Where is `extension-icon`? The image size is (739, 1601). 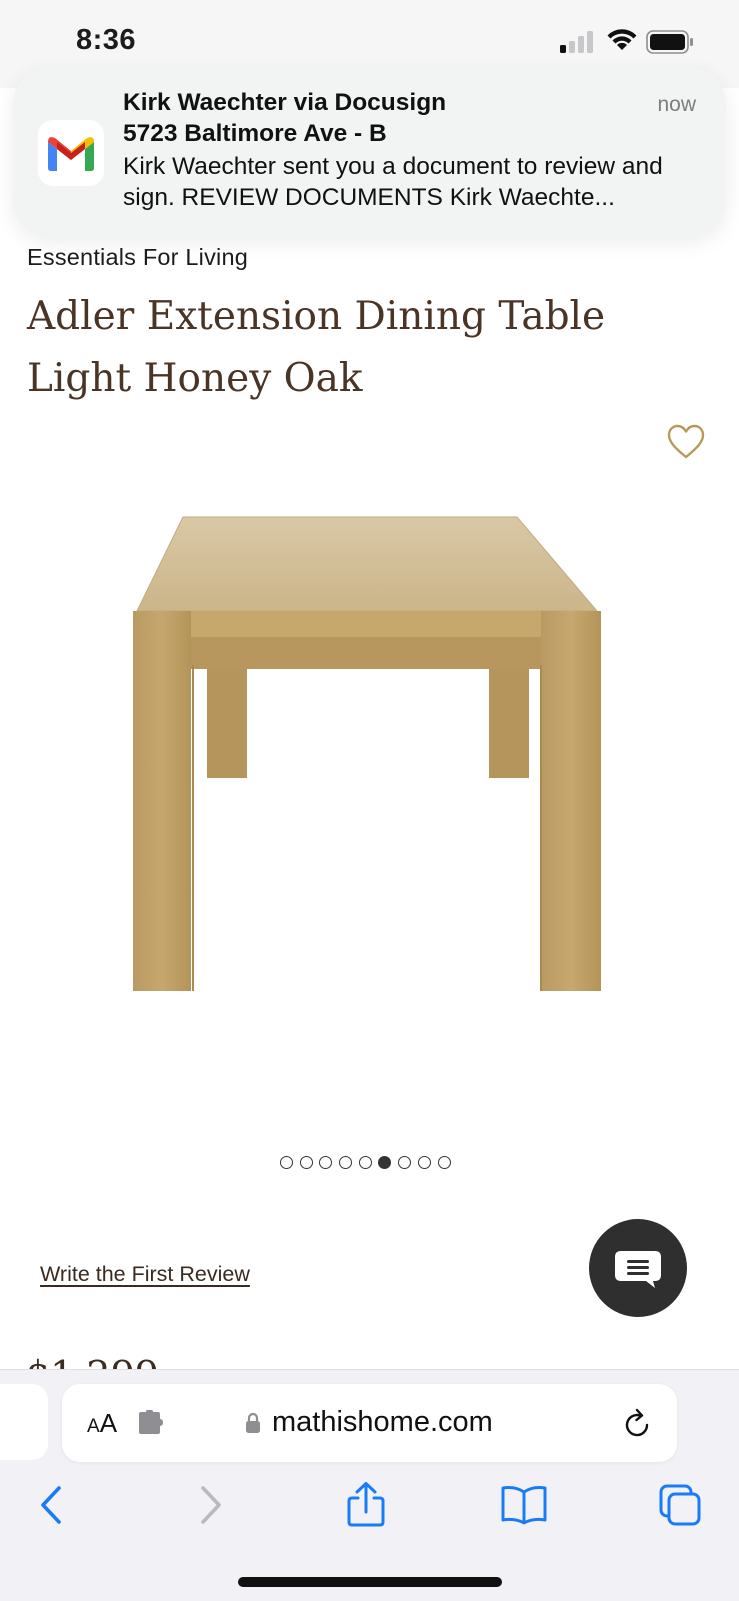 extension-icon is located at coordinates (152, 1423).